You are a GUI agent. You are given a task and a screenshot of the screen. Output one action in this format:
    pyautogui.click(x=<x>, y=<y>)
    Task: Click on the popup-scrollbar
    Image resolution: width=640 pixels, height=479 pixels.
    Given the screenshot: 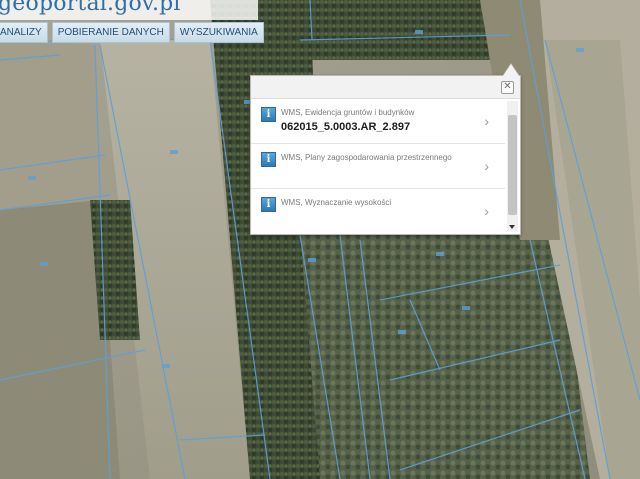 What is the action you would take?
    pyautogui.click(x=512, y=166)
    